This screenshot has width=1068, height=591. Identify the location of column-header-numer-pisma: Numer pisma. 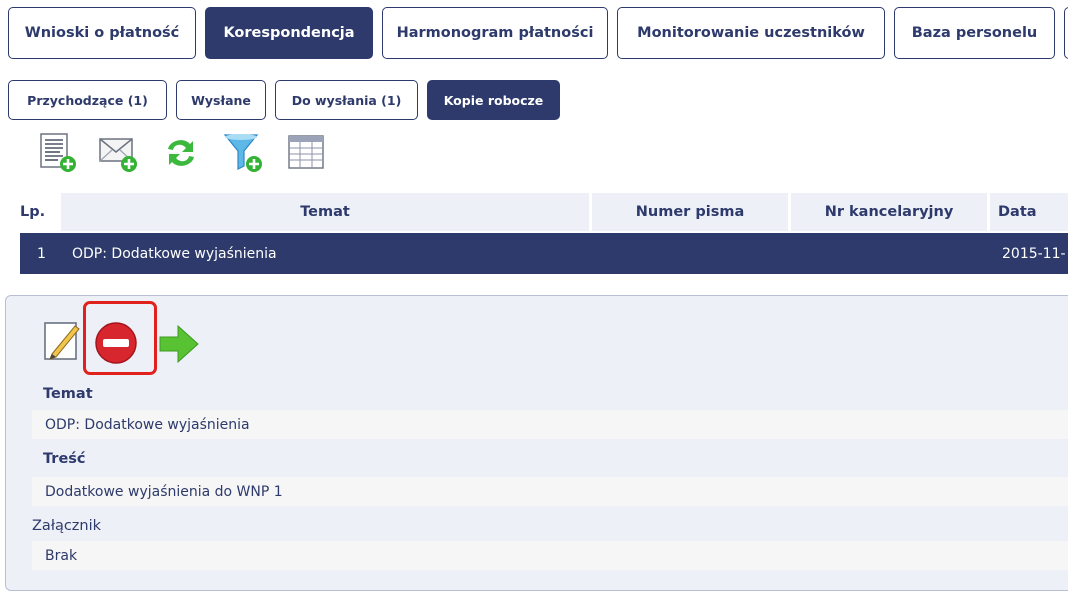
(690, 212).